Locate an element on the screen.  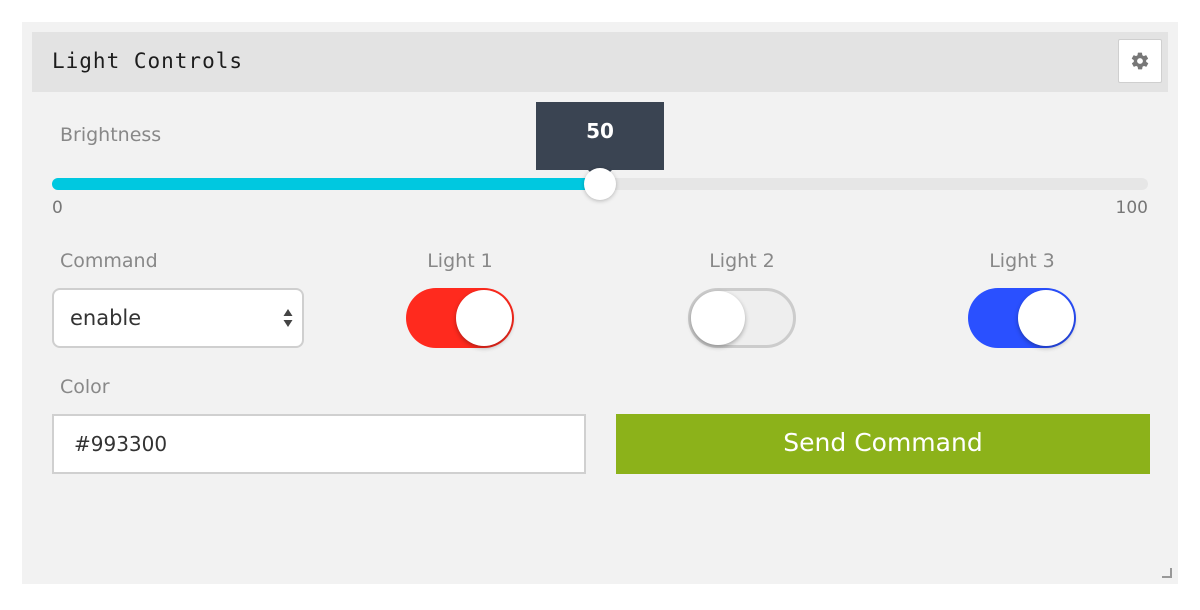
select-arrows-icon is located at coordinates (288, 318).